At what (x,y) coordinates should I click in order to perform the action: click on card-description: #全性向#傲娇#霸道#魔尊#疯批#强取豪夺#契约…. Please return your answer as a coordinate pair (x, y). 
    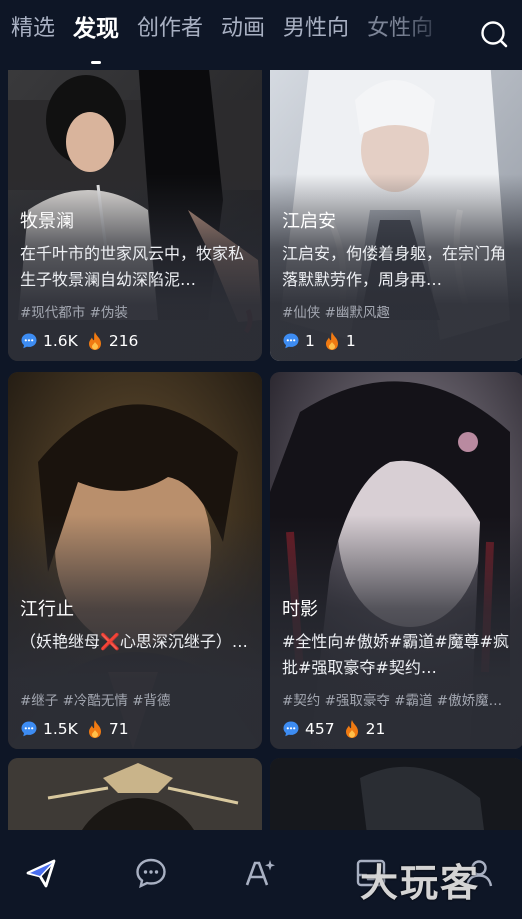
    Looking at the image, I should click on (396, 654).